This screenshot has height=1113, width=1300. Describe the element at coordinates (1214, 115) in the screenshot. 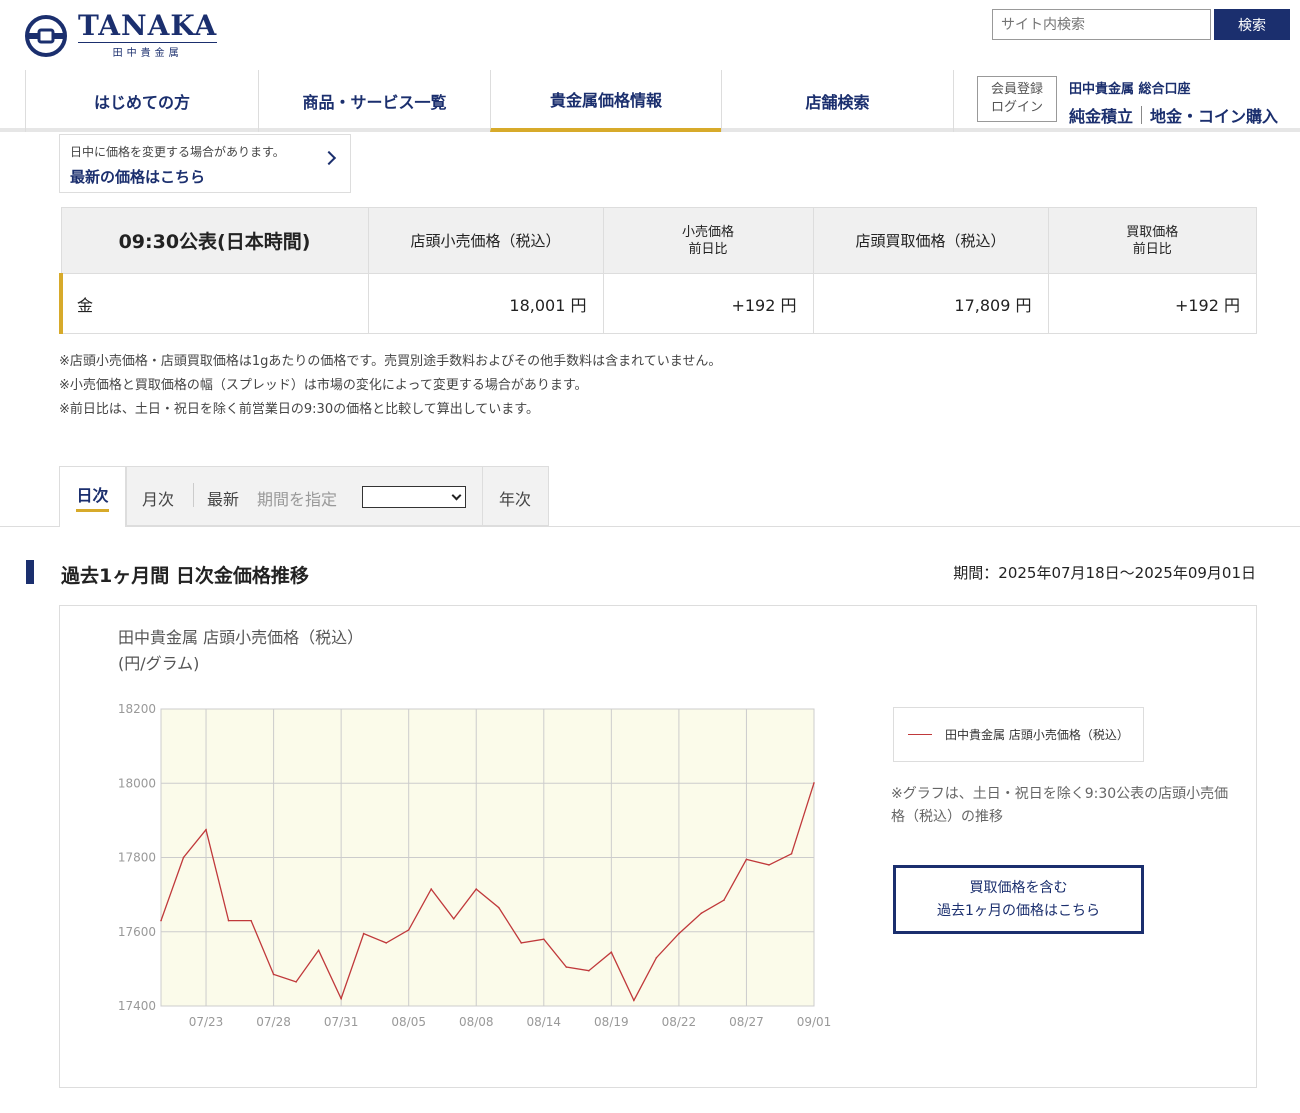

I see `link-bullion-coin: 地金・コイン購入` at that location.